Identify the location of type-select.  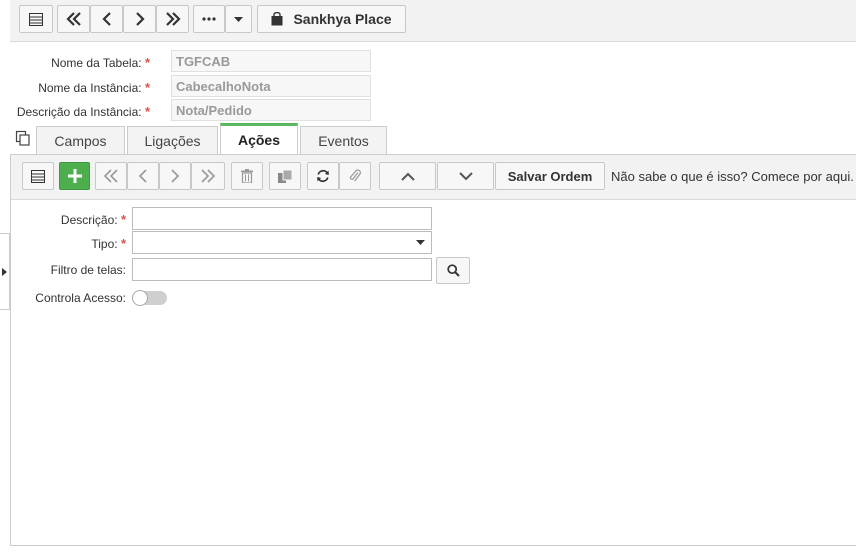
(282, 242).